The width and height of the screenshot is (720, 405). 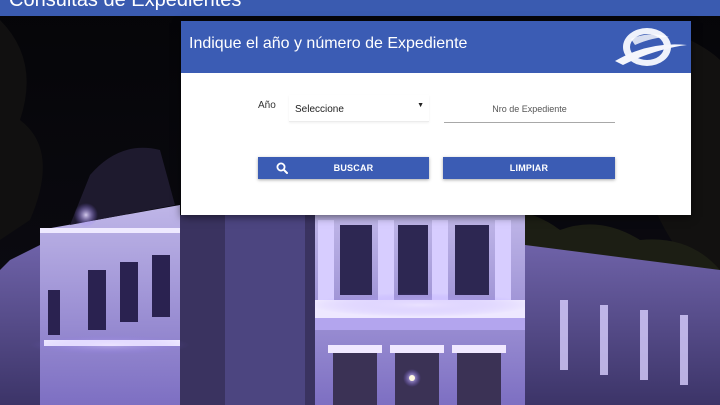 What do you see at coordinates (125, 5) in the screenshot?
I see `page-title: Consultas de Expedientes` at bounding box center [125, 5].